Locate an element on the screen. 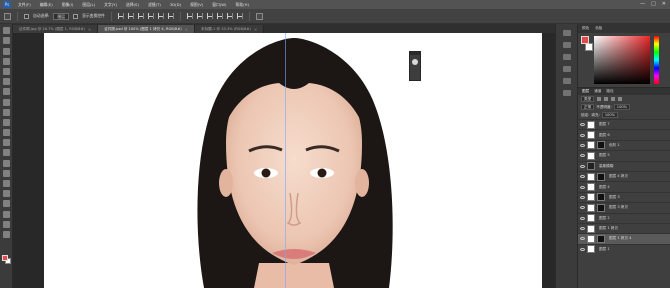 This screenshot has height=288, width=670. layer-row: 高斯模糊 is located at coordinates (624, 165).